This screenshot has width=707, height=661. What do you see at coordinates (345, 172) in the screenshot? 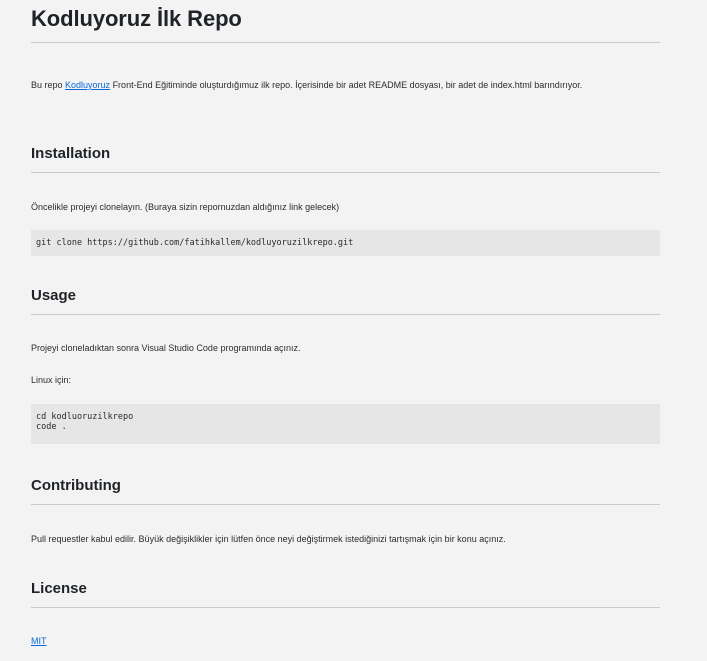
I see `installation-divider` at bounding box center [345, 172].